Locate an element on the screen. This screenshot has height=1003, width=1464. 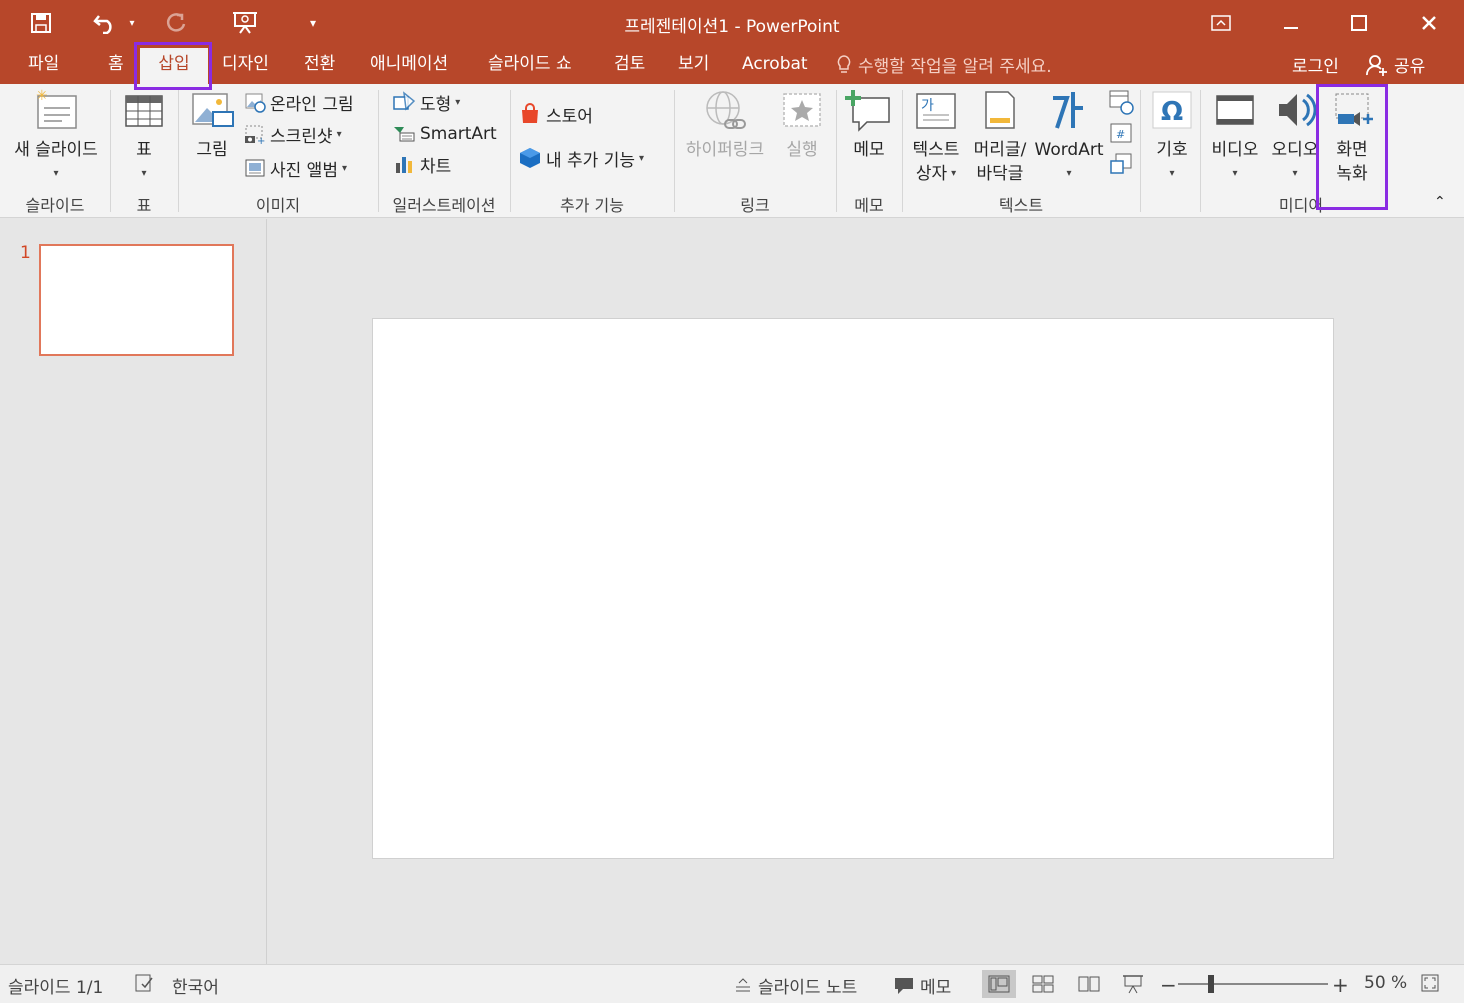
tab-view: 보기 is located at coordinates (693, 68).